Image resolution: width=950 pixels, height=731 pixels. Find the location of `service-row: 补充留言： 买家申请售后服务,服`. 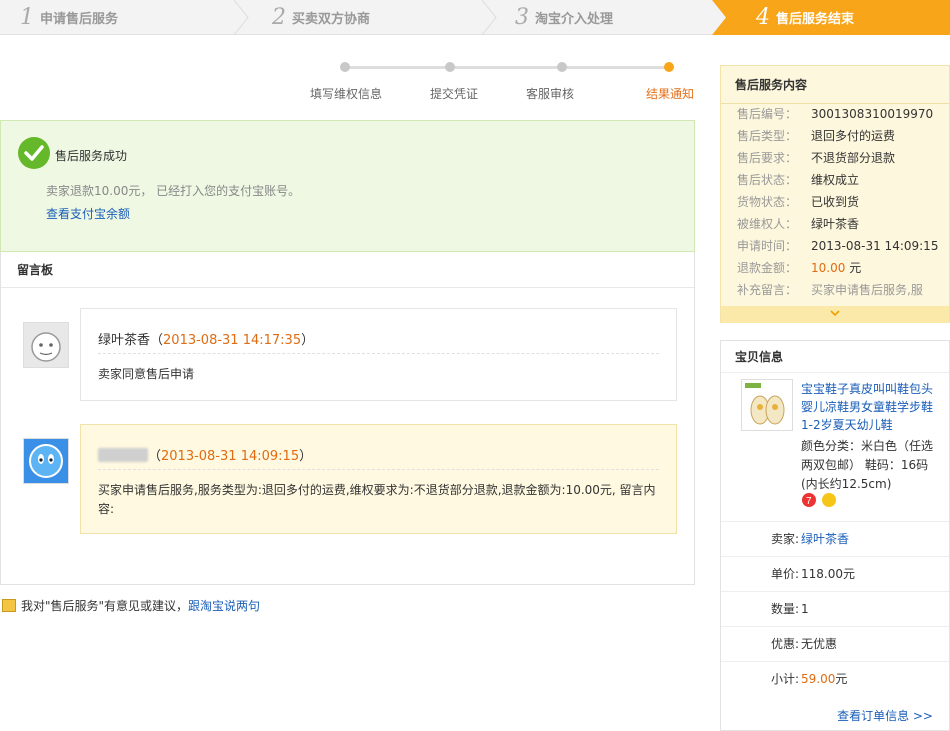

service-row: 补充留言： 买家申请售后服务,服 is located at coordinates (830, 290).